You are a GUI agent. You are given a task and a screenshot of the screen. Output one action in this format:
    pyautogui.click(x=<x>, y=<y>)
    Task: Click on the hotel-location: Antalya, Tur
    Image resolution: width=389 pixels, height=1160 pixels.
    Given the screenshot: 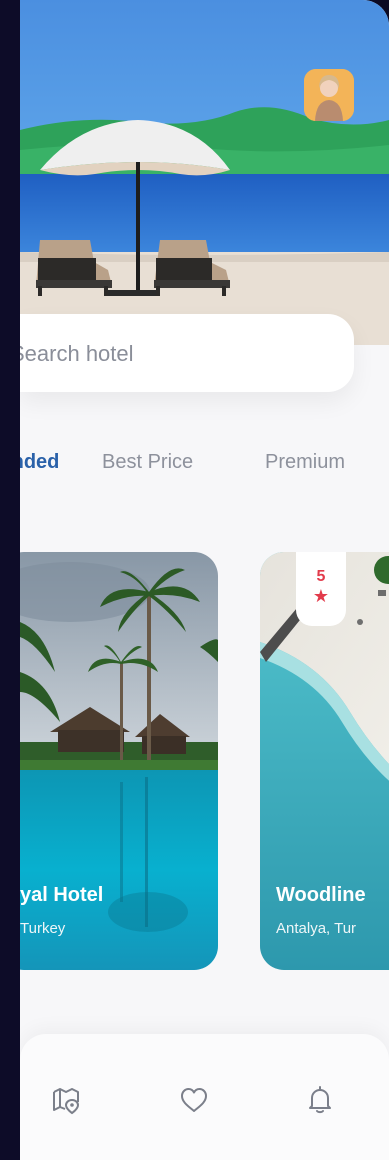 What is the action you would take?
    pyautogui.click(x=316, y=928)
    